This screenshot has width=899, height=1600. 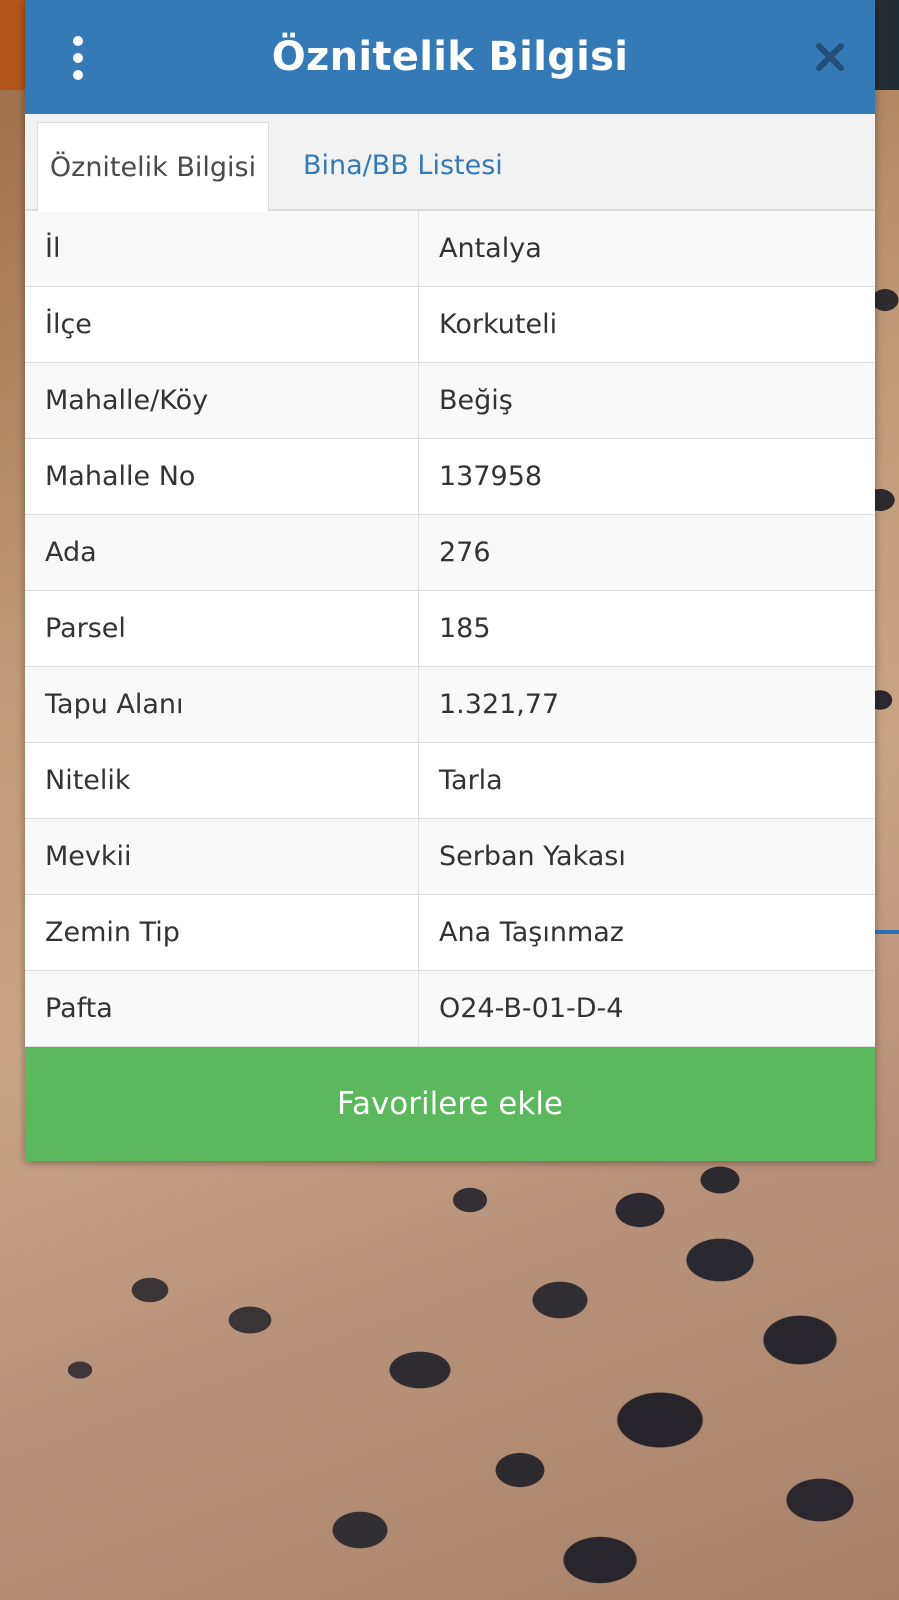 I want to click on table-row: Nitelik Tarla, so click(x=450, y=780).